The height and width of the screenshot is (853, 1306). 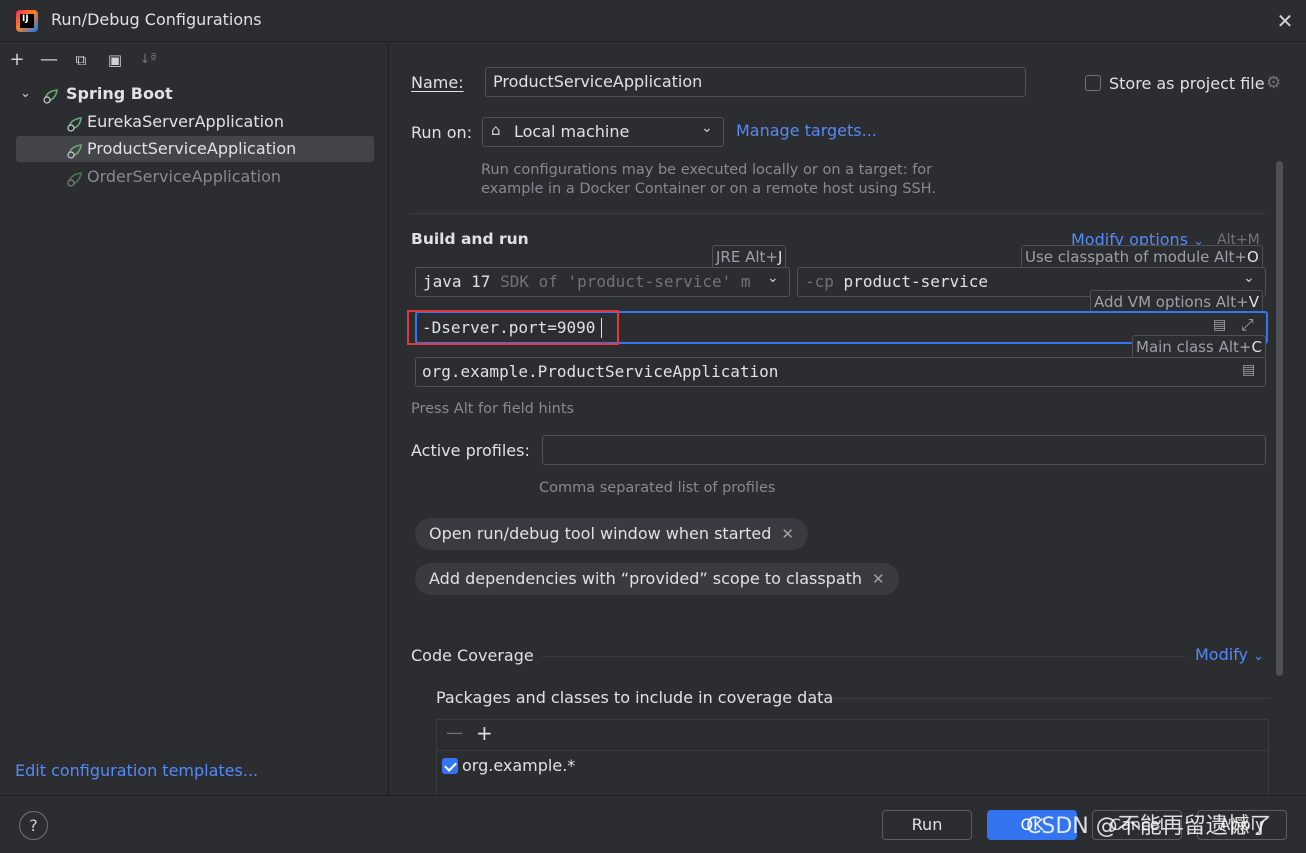 I want to click on tree-item-eureka-server: EurekaServerApplication, so click(x=195, y=122).